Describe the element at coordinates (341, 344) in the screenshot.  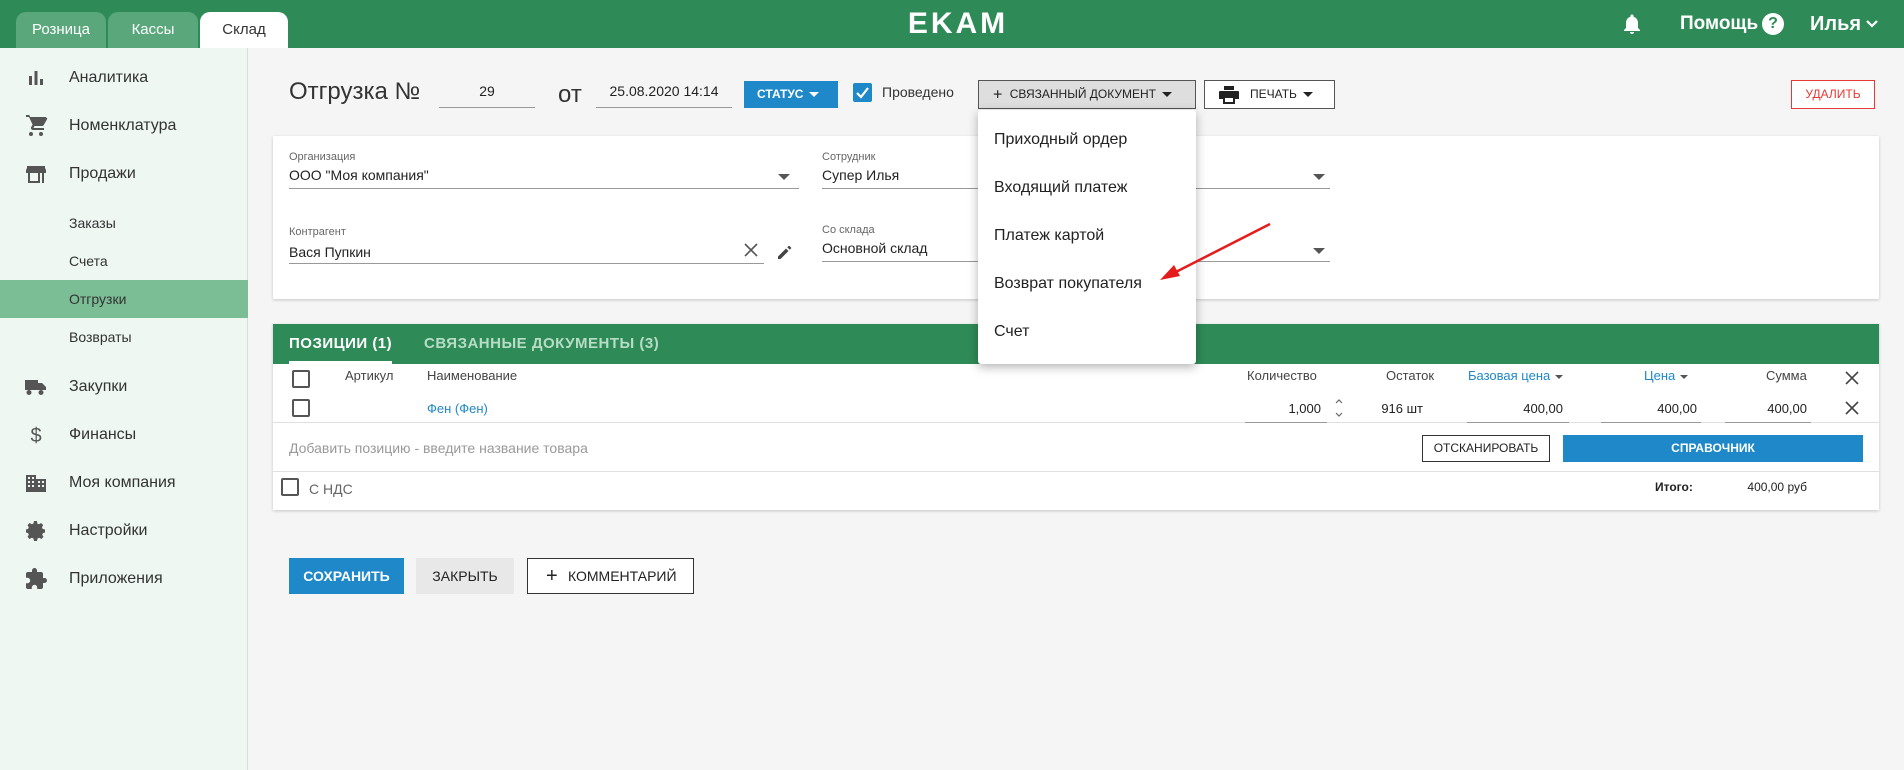
I see `tab-positions: ПОЗИЦИИ (1)` at that location.